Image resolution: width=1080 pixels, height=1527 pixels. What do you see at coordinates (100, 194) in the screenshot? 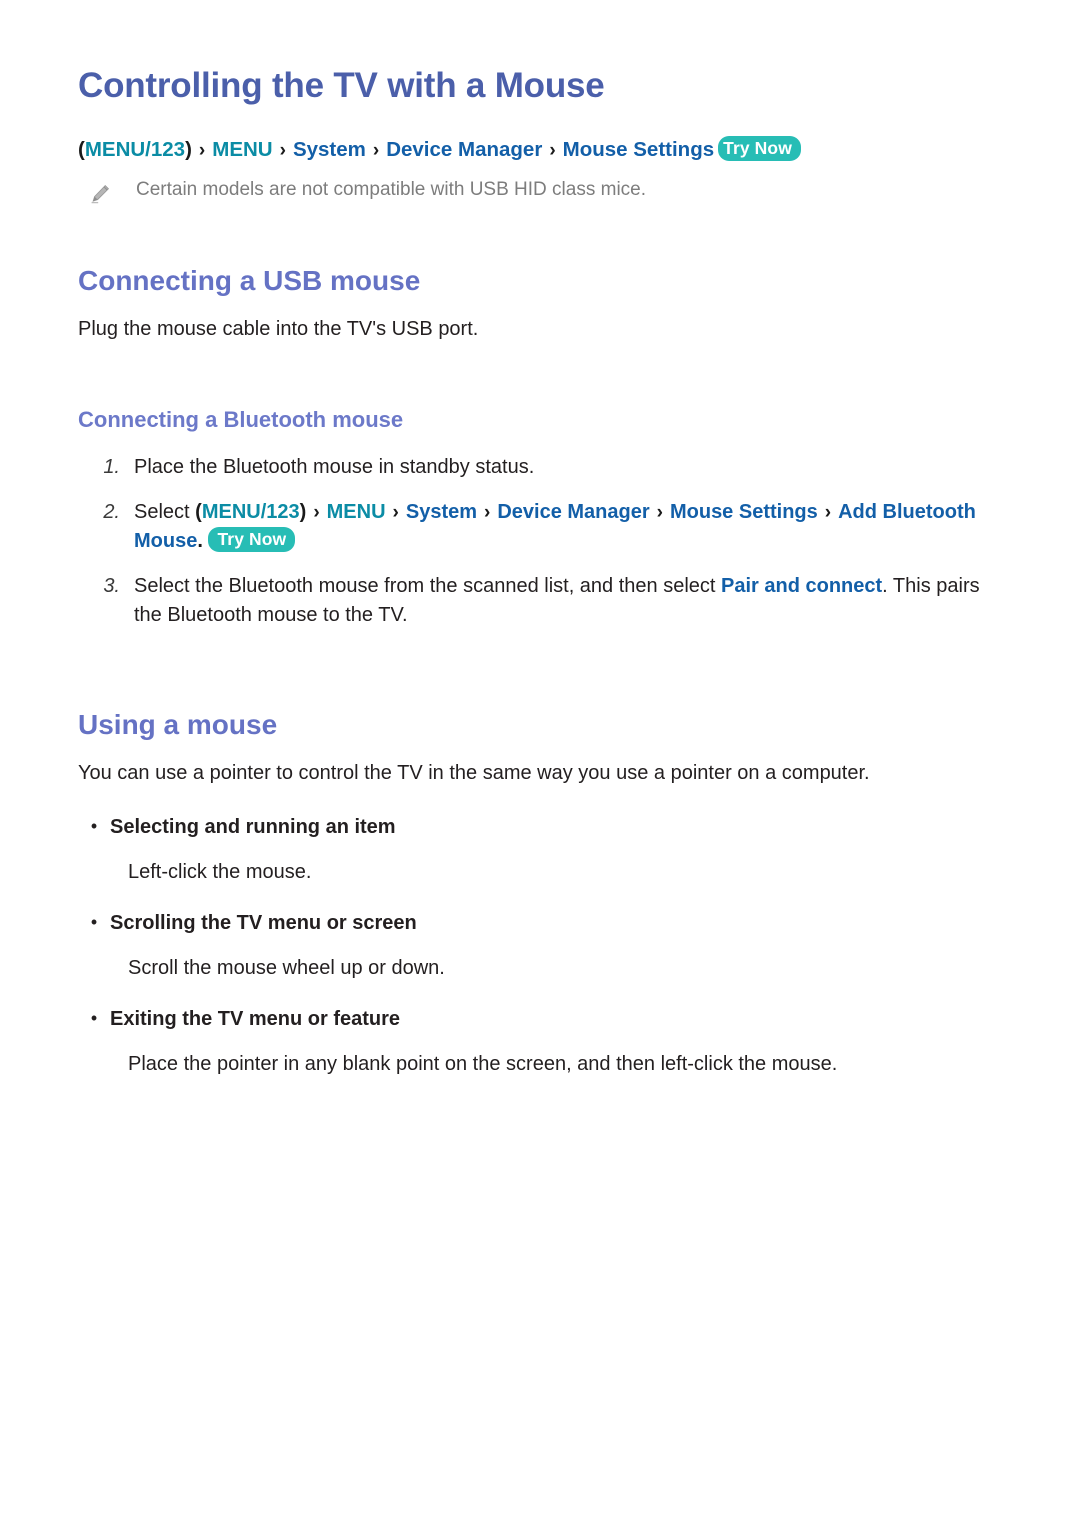
I see `pencil-icon` at bounding box center [100, 194].